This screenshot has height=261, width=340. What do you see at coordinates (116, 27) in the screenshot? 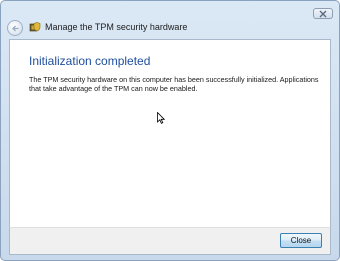
I see `window-title: Manage the TPM security hardware` at bounding box center [116, 27].